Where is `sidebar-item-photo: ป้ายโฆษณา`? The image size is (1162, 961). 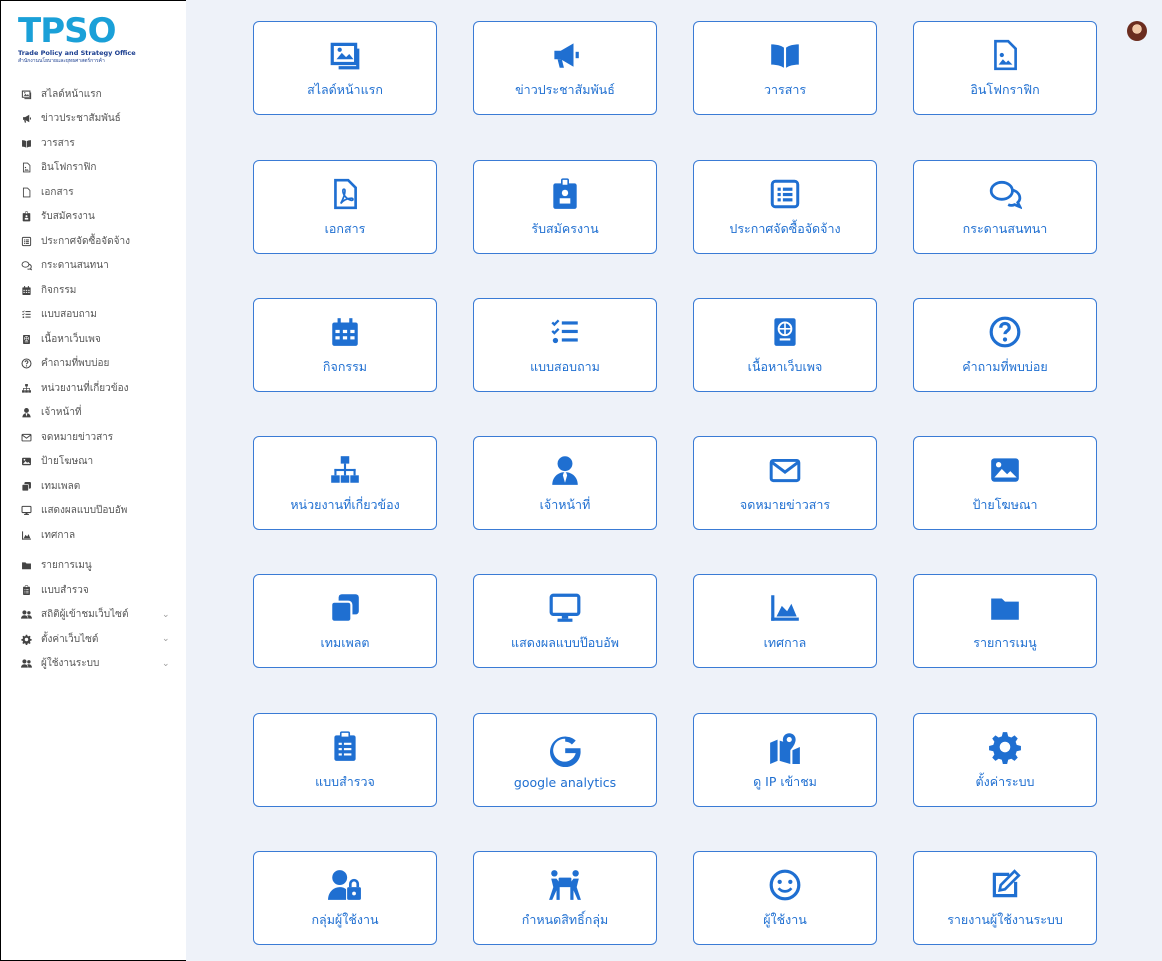
sidebar-item-photo: ป้ายโฆษณา is located at coordinates (96, 462).